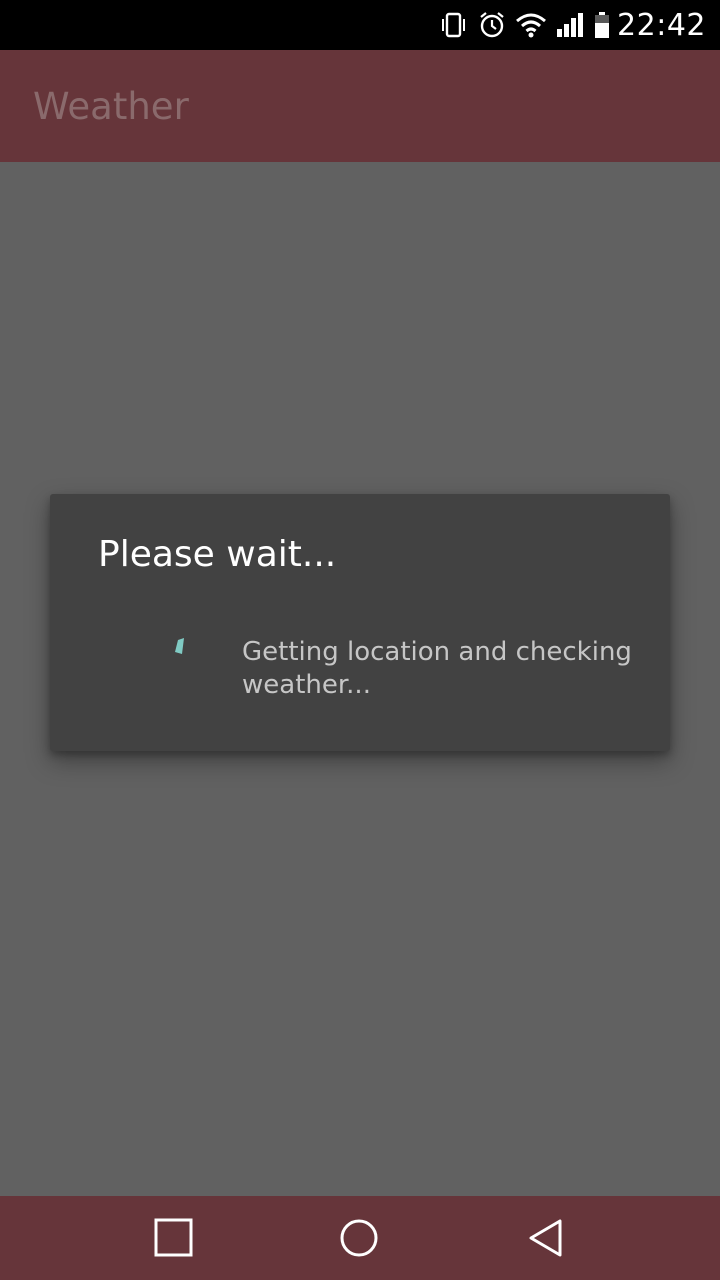  What do you see at coordinates (360, 106) in the screenshot?
I see `app-bar: Weather` at bounding box center [360, 106].